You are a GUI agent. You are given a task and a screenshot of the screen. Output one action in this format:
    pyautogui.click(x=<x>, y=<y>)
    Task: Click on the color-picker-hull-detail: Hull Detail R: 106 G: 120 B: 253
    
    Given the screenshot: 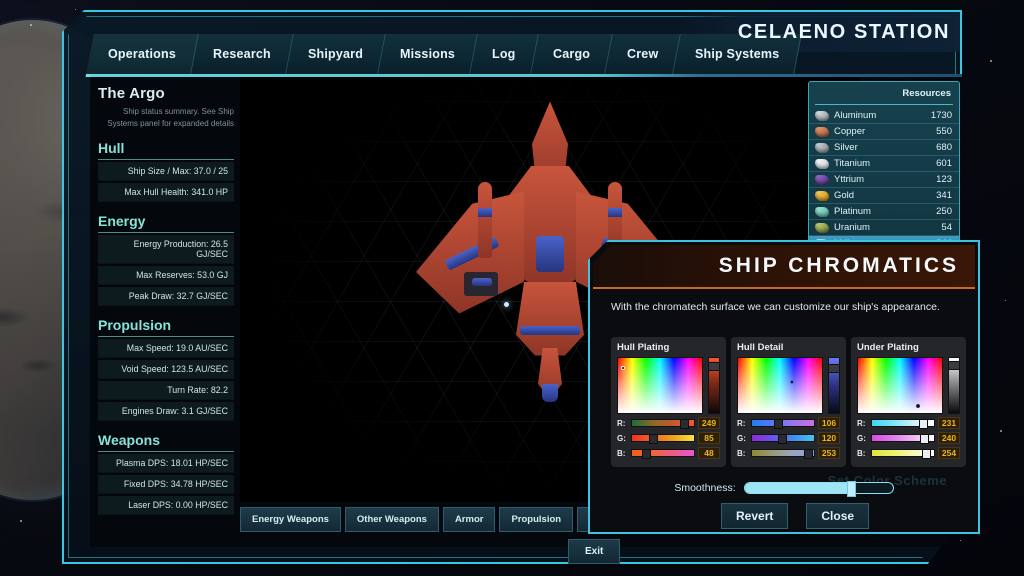 What is the action you would take?
    pyautogui.click(x=788, y=402)
    